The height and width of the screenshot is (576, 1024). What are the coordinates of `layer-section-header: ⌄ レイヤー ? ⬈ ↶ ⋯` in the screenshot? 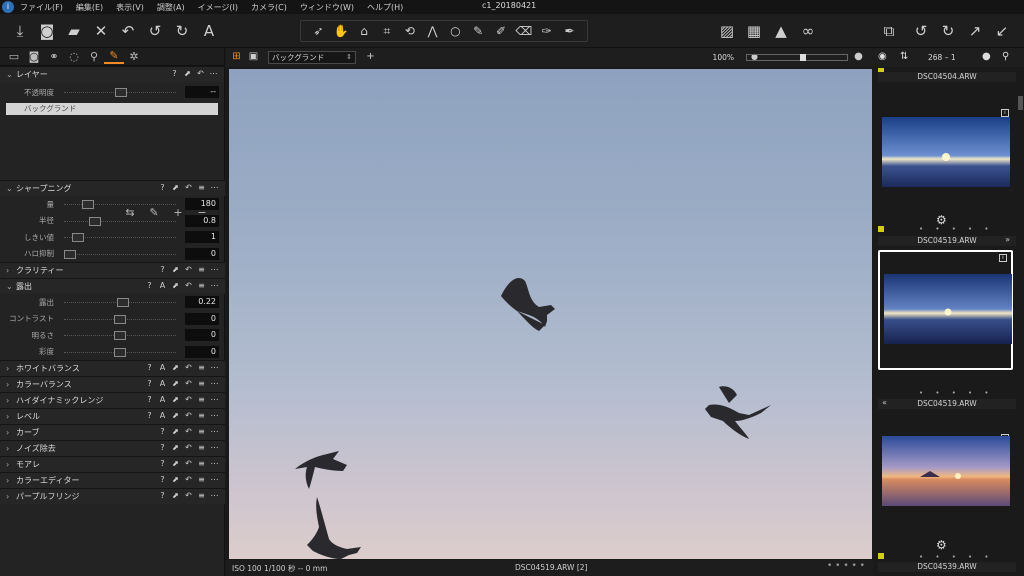 It's located at (112, 74).